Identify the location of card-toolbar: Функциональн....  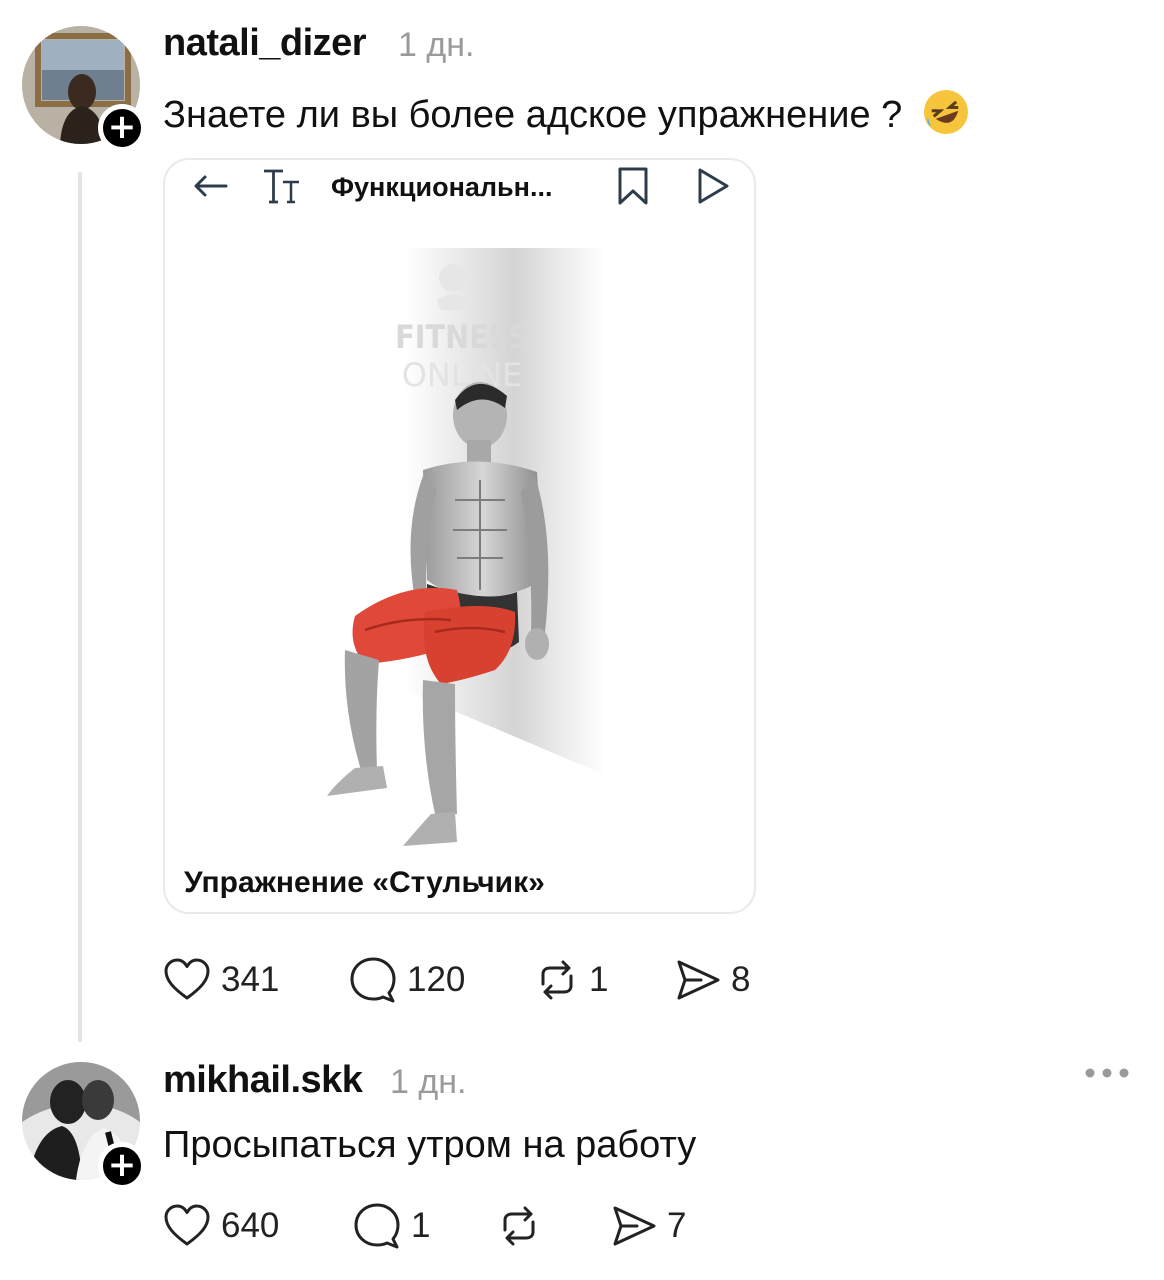
(459, 185).